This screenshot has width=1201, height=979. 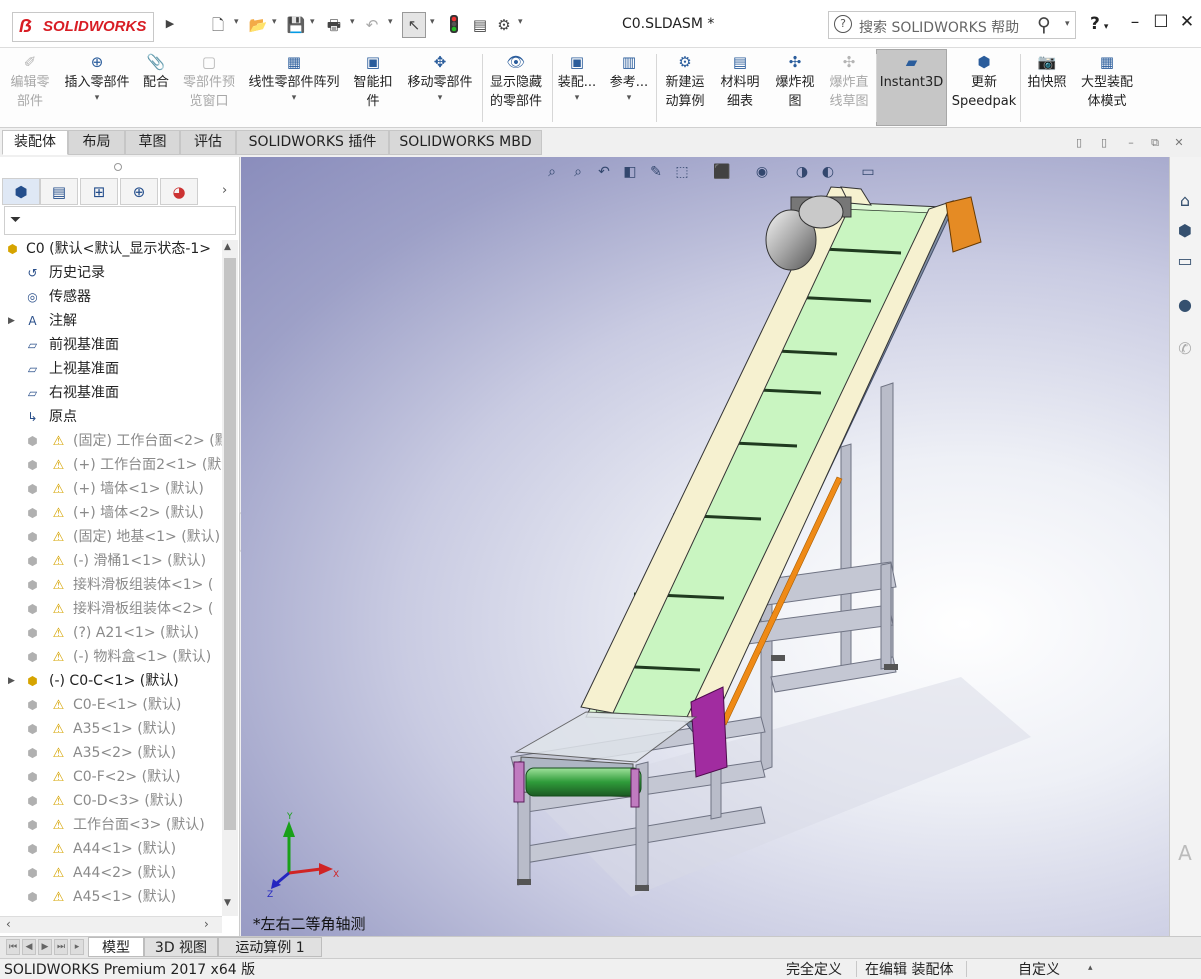 I want to click on new-document-icon: 🗋, so click(x=218, y=25).